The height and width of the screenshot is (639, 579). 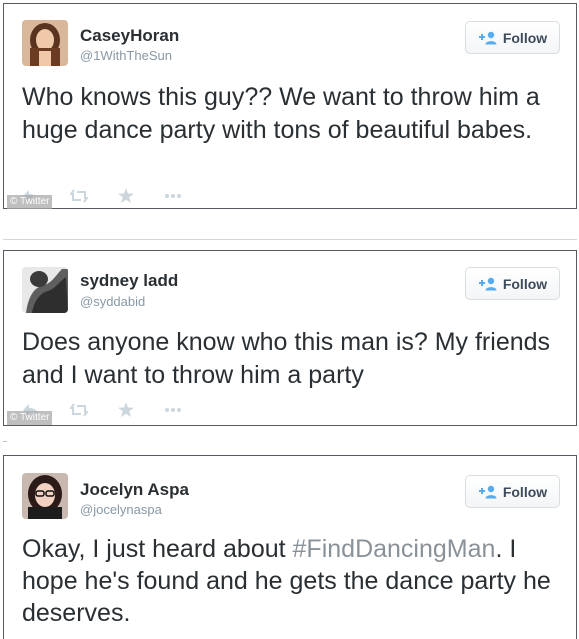 I want to click on user-handle: @jocelynaspa, so click(x=121, y=509).